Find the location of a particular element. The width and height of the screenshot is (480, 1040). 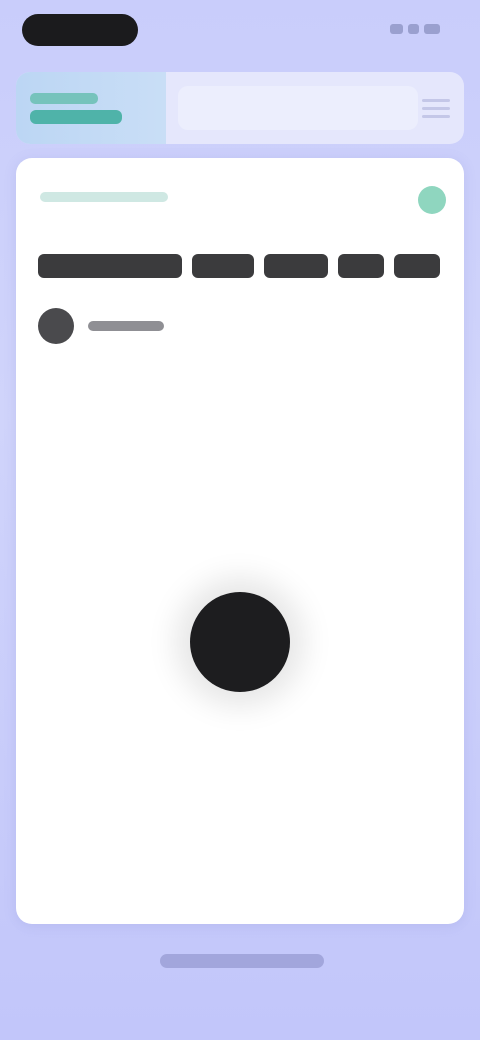

menu-icon is located at coordinates (436, 108).